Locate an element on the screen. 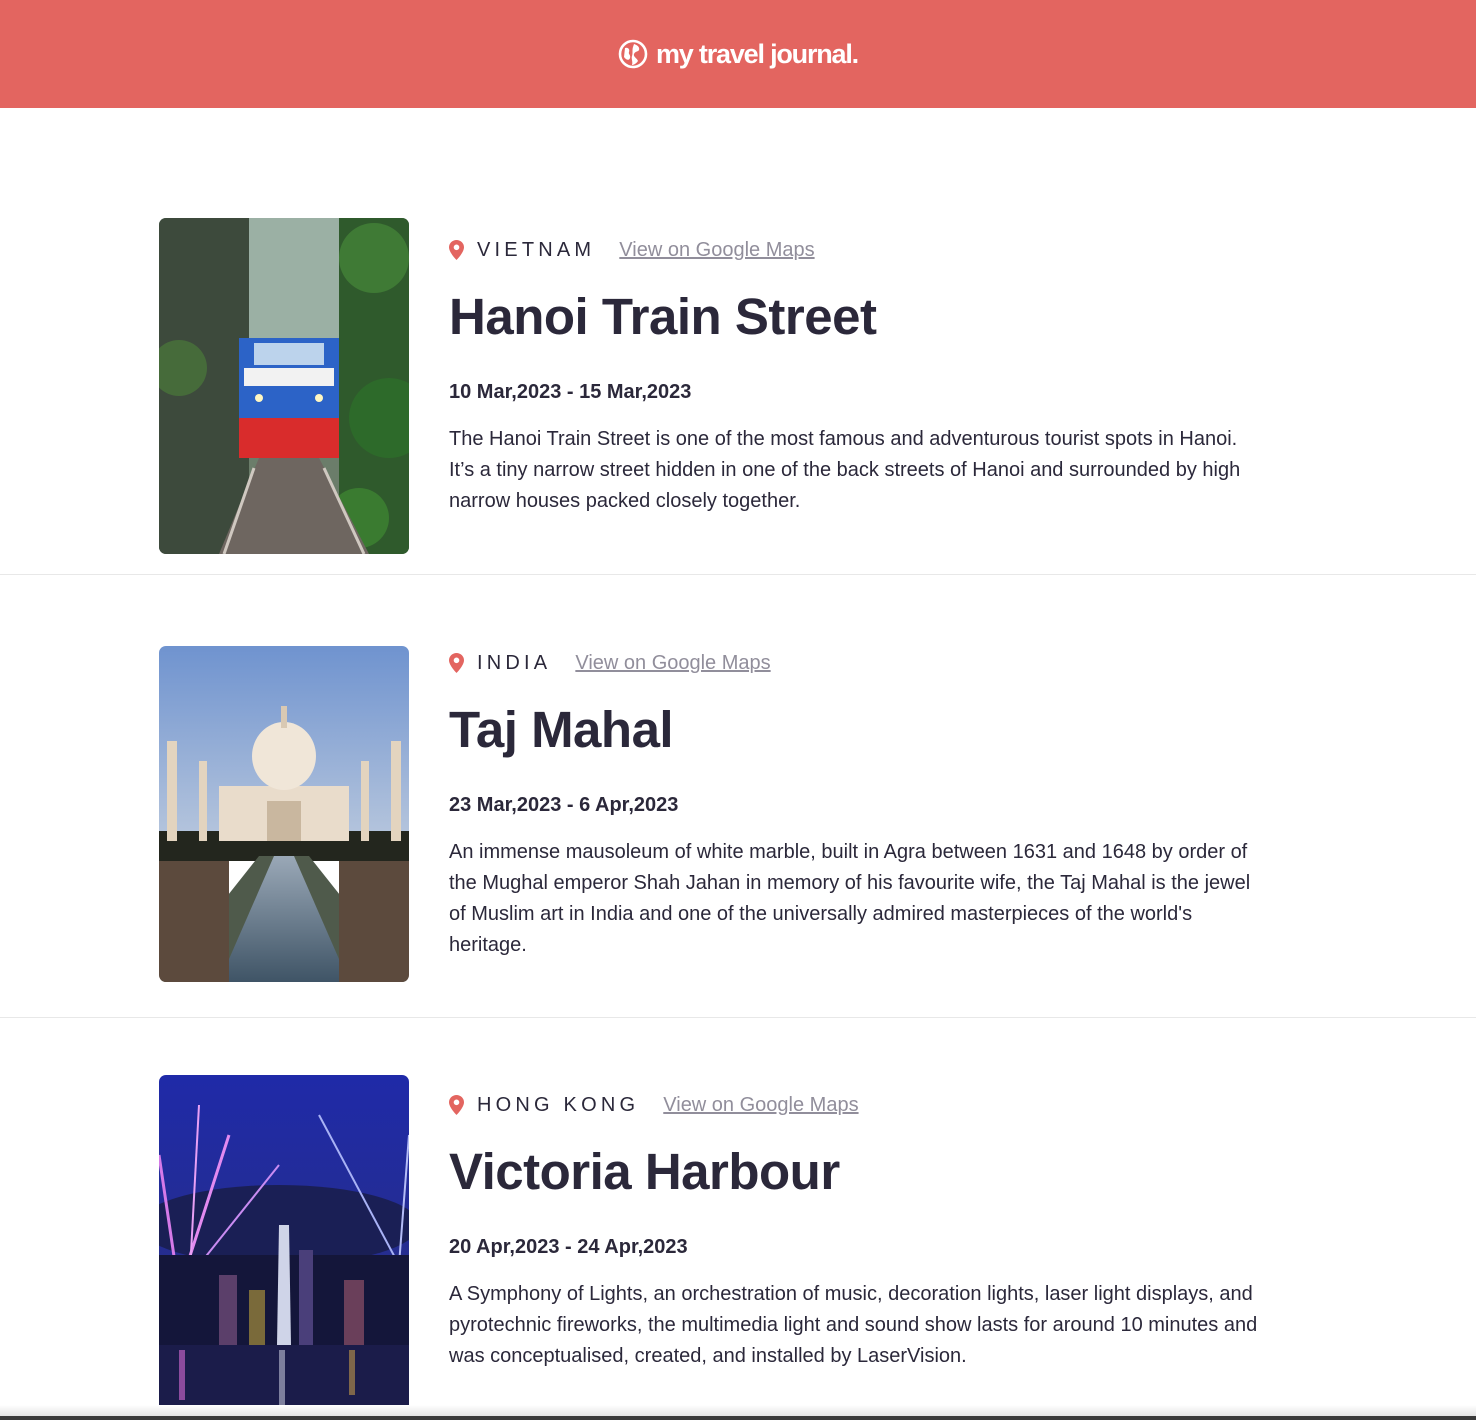 This screenshot has height=1420, width=1476. entry-title: Victoria Harbour is located at coordinates (644, 1171).